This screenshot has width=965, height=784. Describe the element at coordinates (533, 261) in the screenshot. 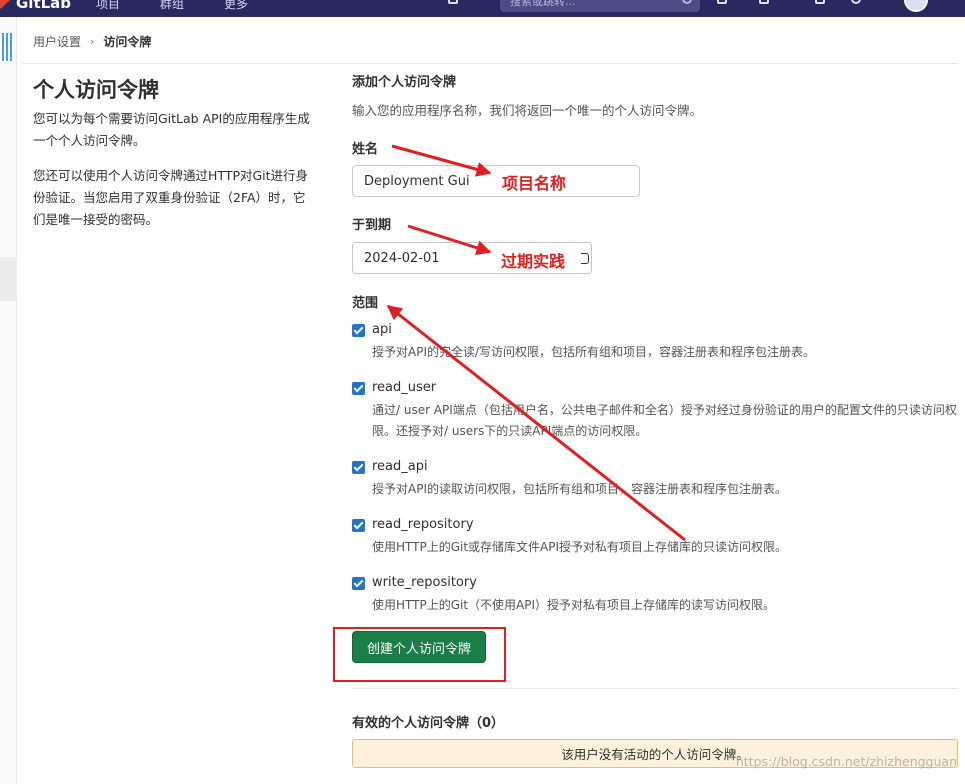

I see `annotation-expiry: 过期实践` at that location.